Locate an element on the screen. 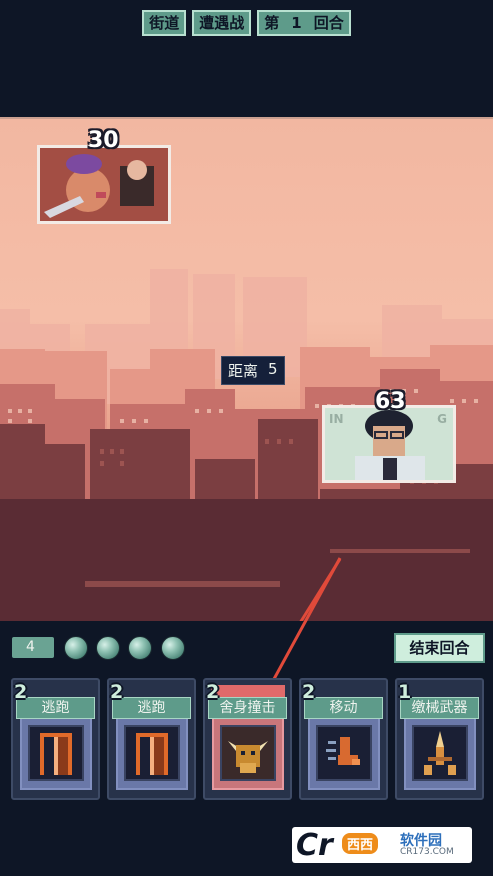 This screenshot has width=493, height=876. card-escape-1: 2 逃跑 is located at coordinates (55, 739).